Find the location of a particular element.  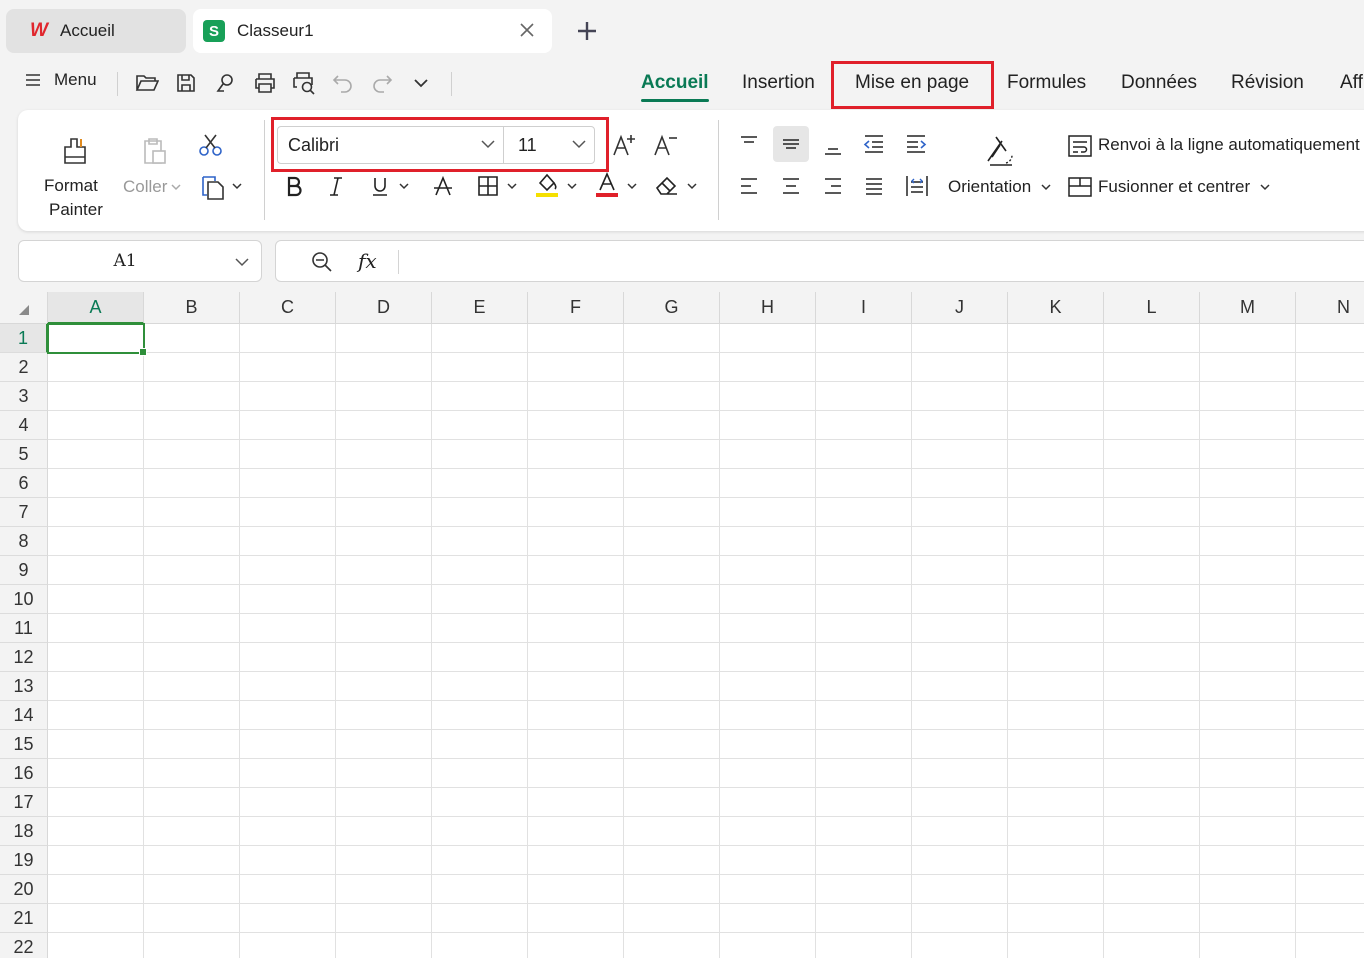

redo-button is located at coordinates (382, 83).